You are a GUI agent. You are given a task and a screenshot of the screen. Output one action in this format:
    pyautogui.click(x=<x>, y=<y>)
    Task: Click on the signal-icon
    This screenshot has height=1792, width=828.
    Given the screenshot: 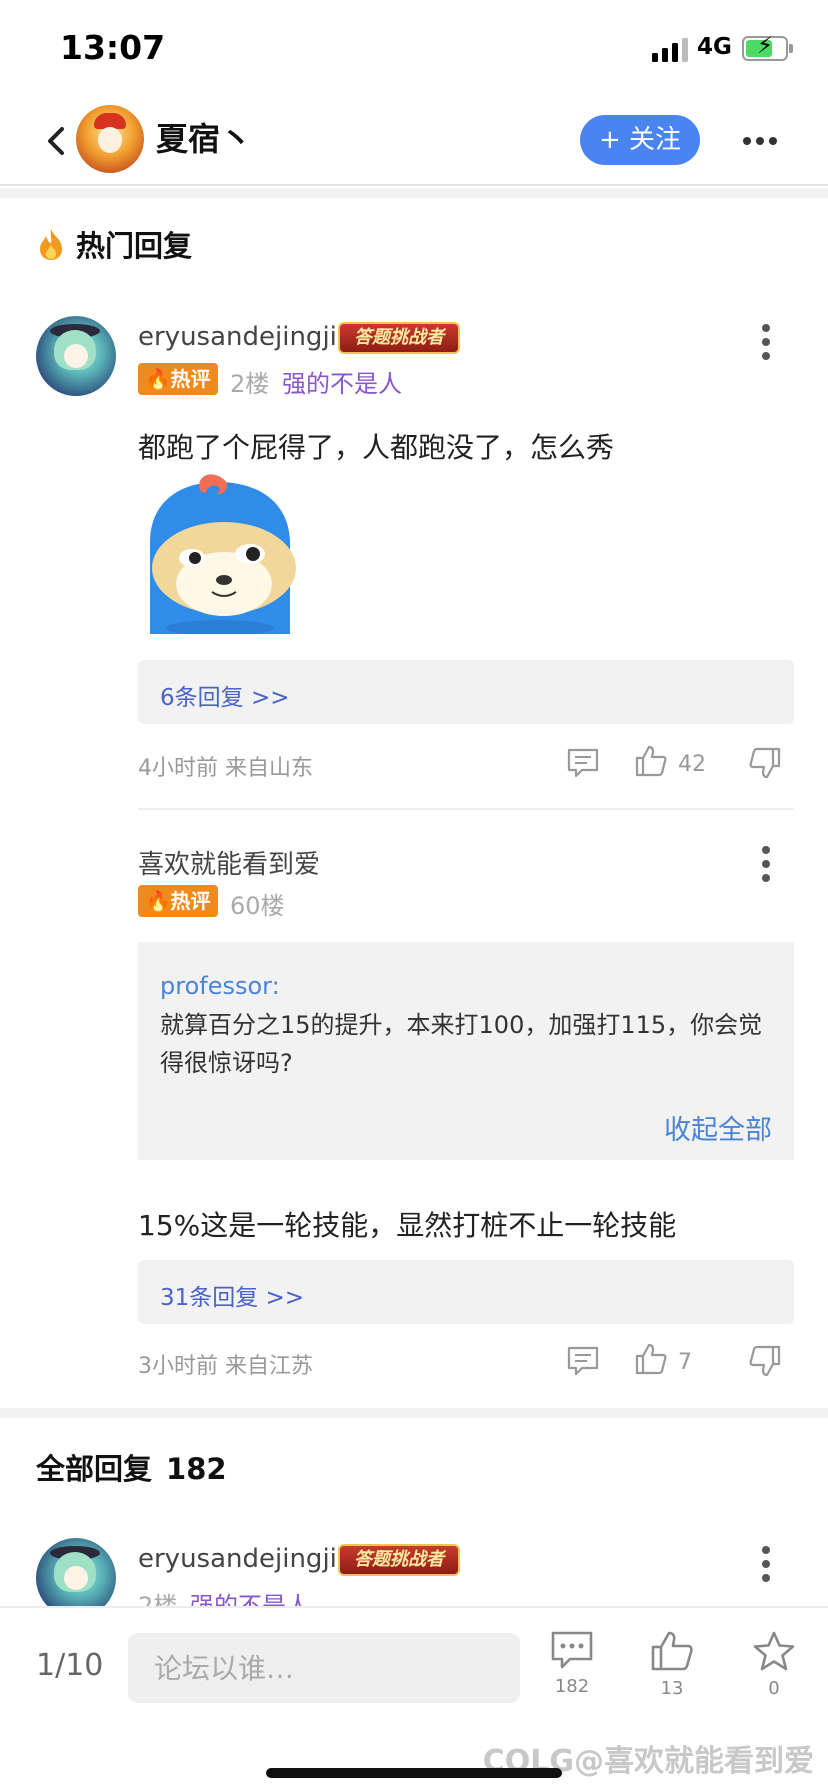 What is the action you would take?
    pyautogui.click(x=670, y=50)
    